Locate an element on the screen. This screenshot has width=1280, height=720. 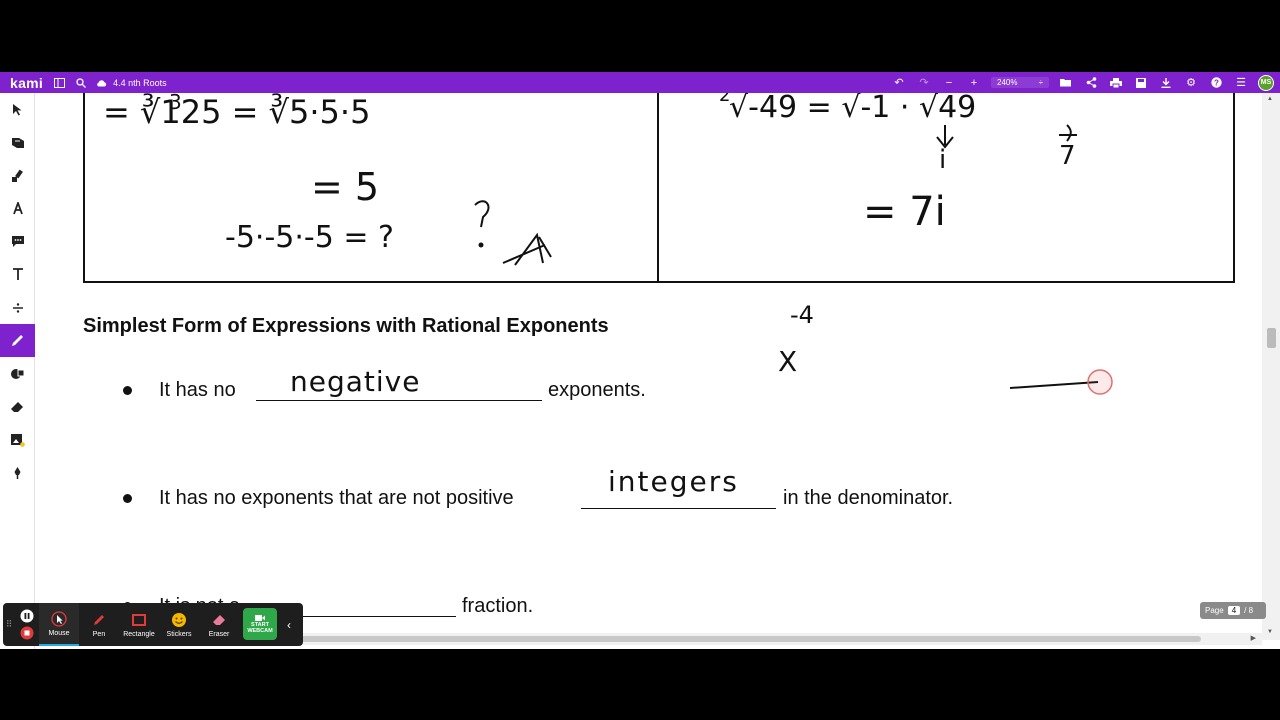
mouse-cursor-icon is located at coordinates (59, 618).